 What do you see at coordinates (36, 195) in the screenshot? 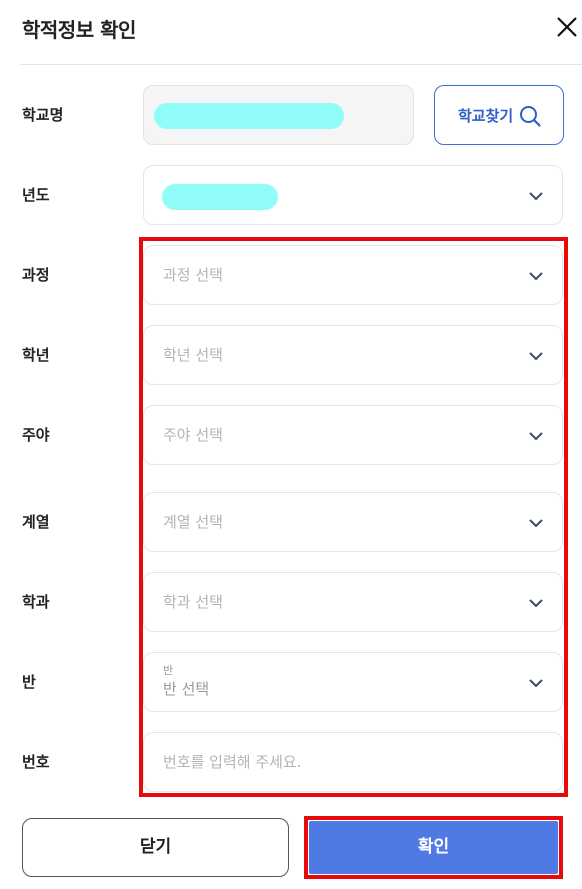
I see `year-label: 년도` at bounding box center [36, 195].